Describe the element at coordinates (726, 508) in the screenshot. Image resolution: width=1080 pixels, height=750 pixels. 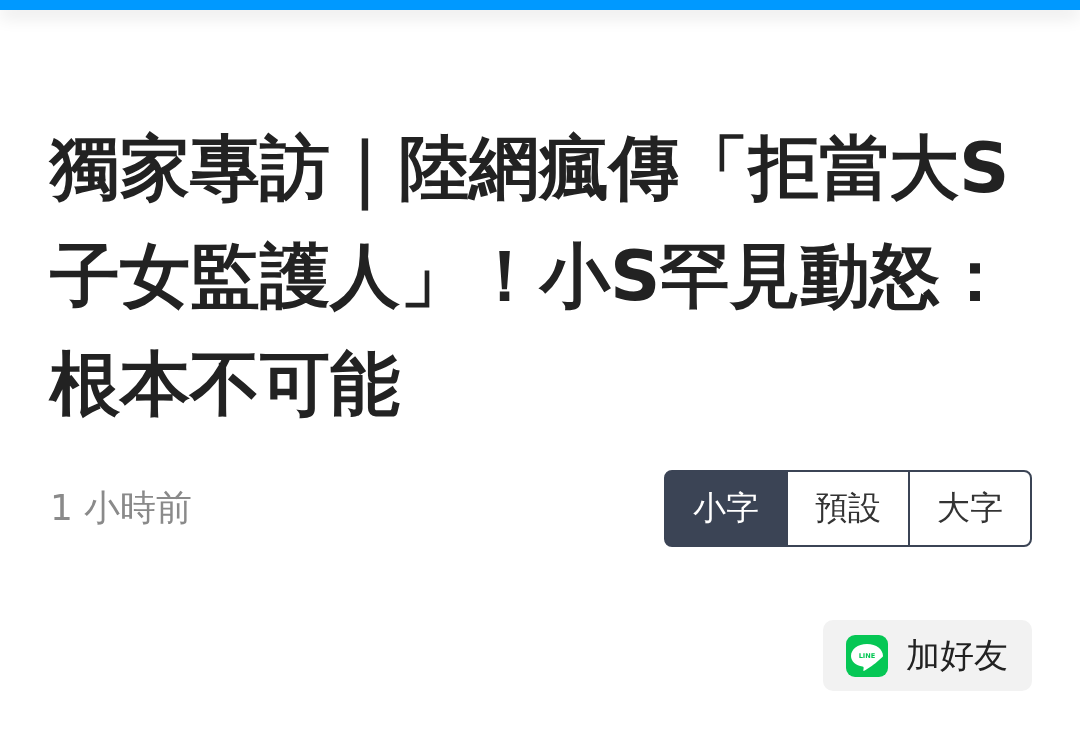
I see `font-size-option: 小字` at that location.